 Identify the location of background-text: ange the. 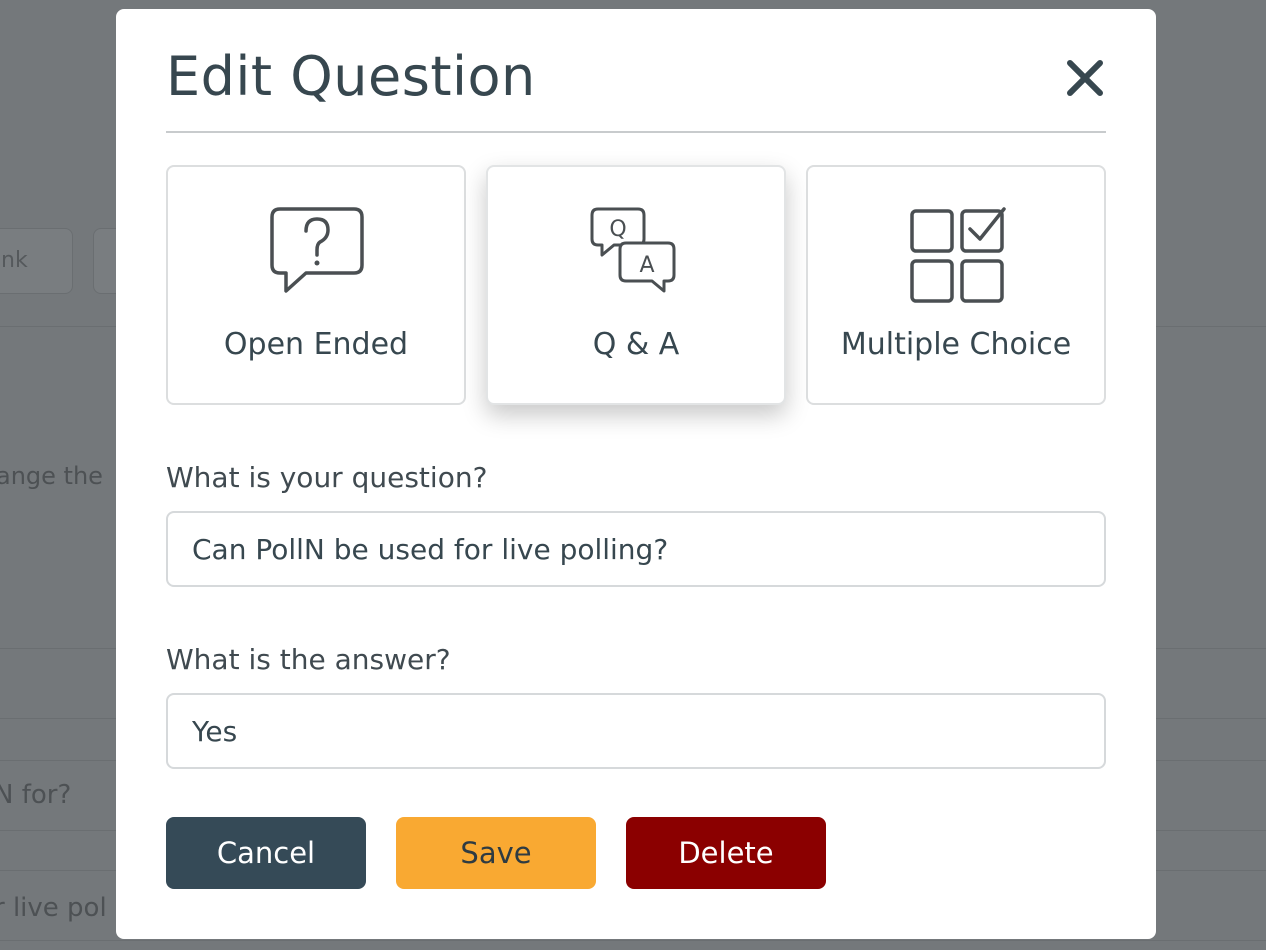
(51, 476).